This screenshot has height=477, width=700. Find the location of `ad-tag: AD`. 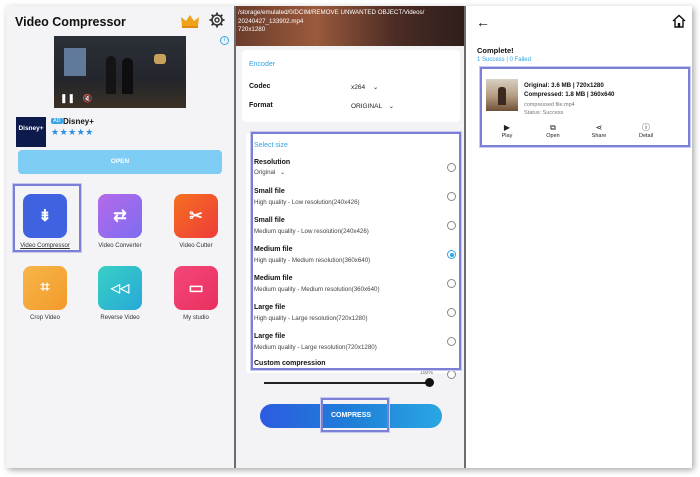

ad-tag: AD is located at coordinates (57, 121).